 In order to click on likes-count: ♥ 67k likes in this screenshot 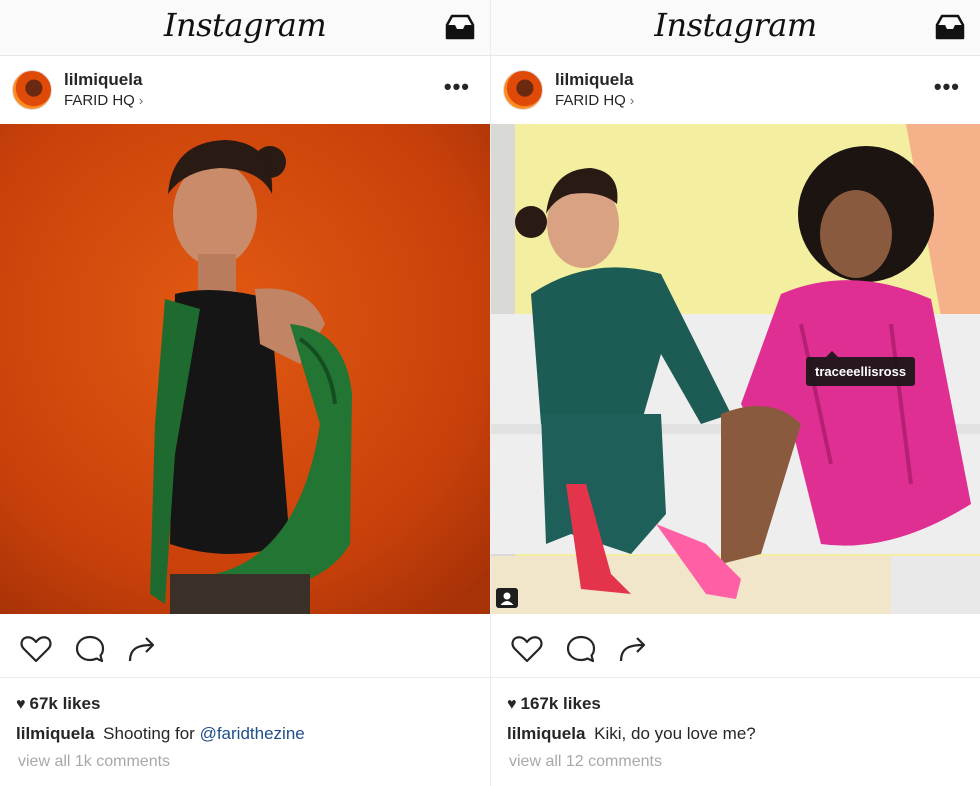, I will do `click(58, 704)`.